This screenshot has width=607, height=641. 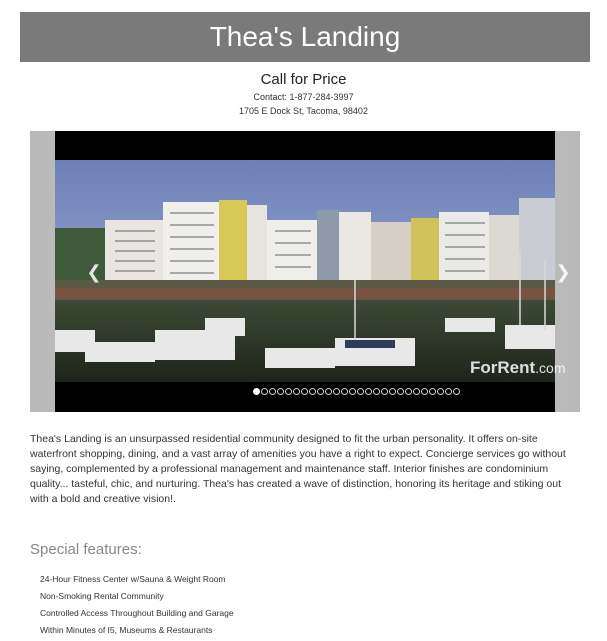 What do you see at coordinates (550, 368) in the screenshot?
I see `watermark-suffix: .com` at bounding box center [550, 368].